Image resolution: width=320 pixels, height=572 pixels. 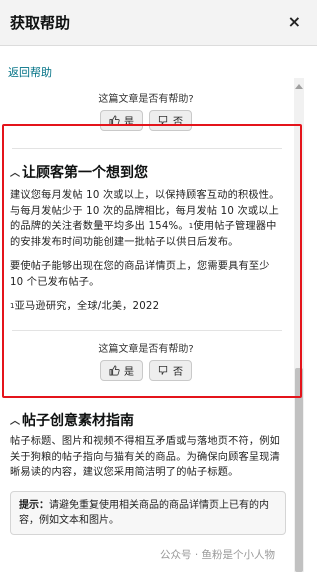 What do you see at coordinates (144, 512) in the screenshot?
I see `tip-text: 请避免重复使用相关商品的商品详情页上已有的内容，例如文本和图片。` at bounding box center [144, 512].